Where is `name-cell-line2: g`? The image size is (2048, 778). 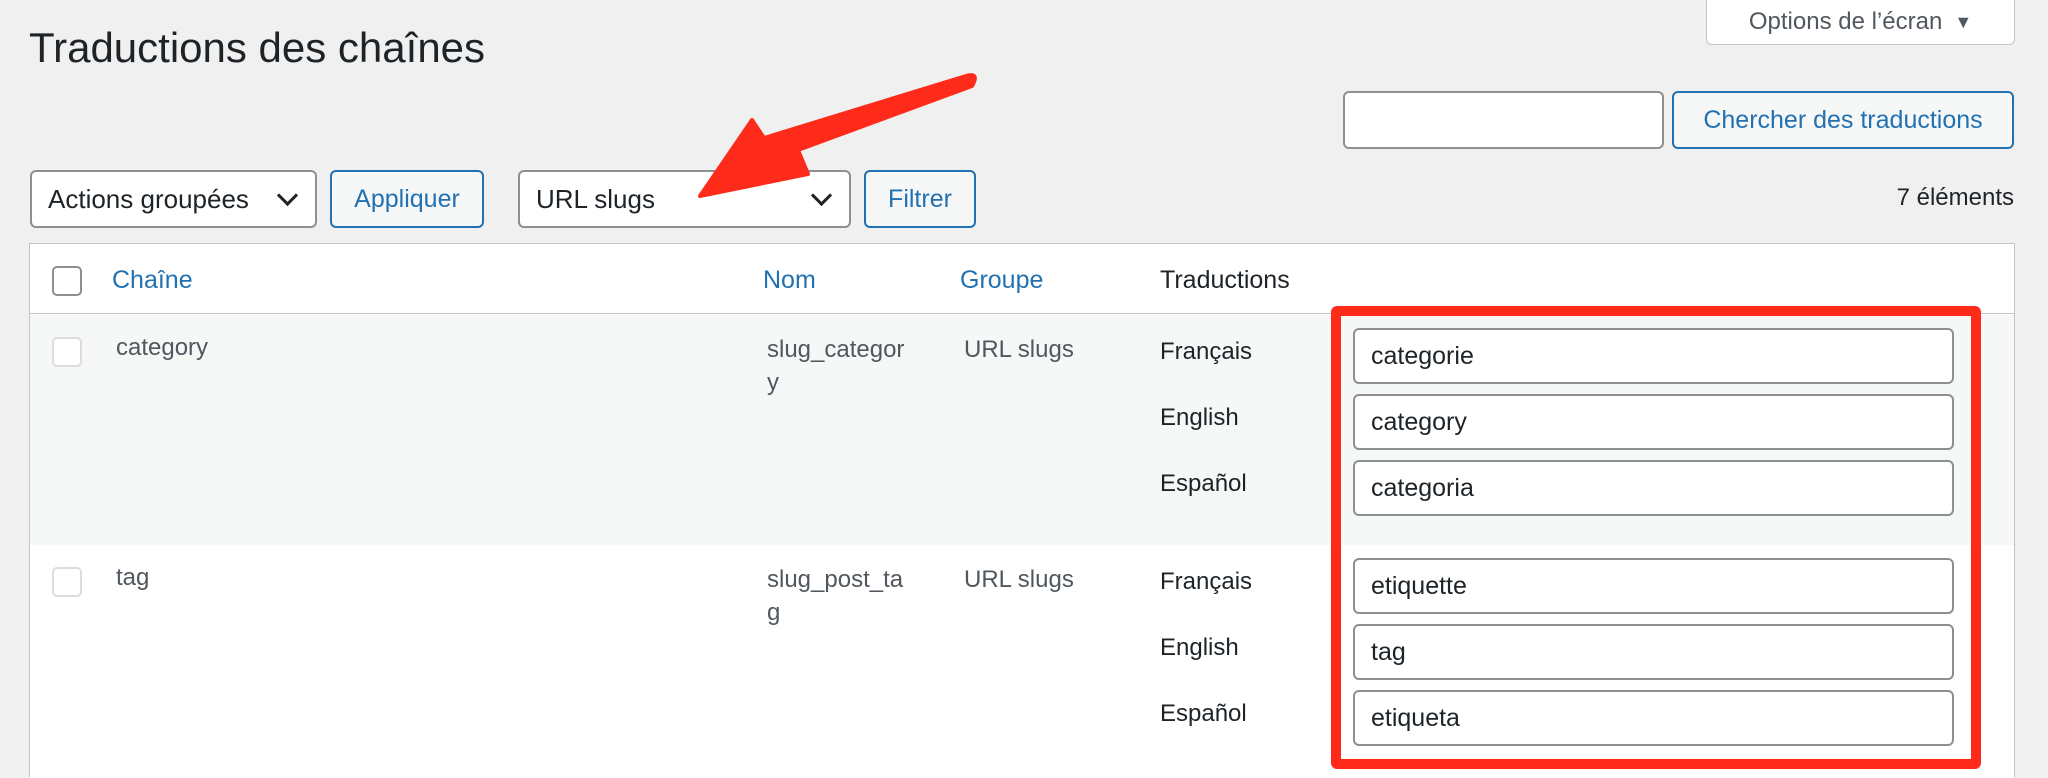 name-cell-line2: g is located at coordinates (774, 612).